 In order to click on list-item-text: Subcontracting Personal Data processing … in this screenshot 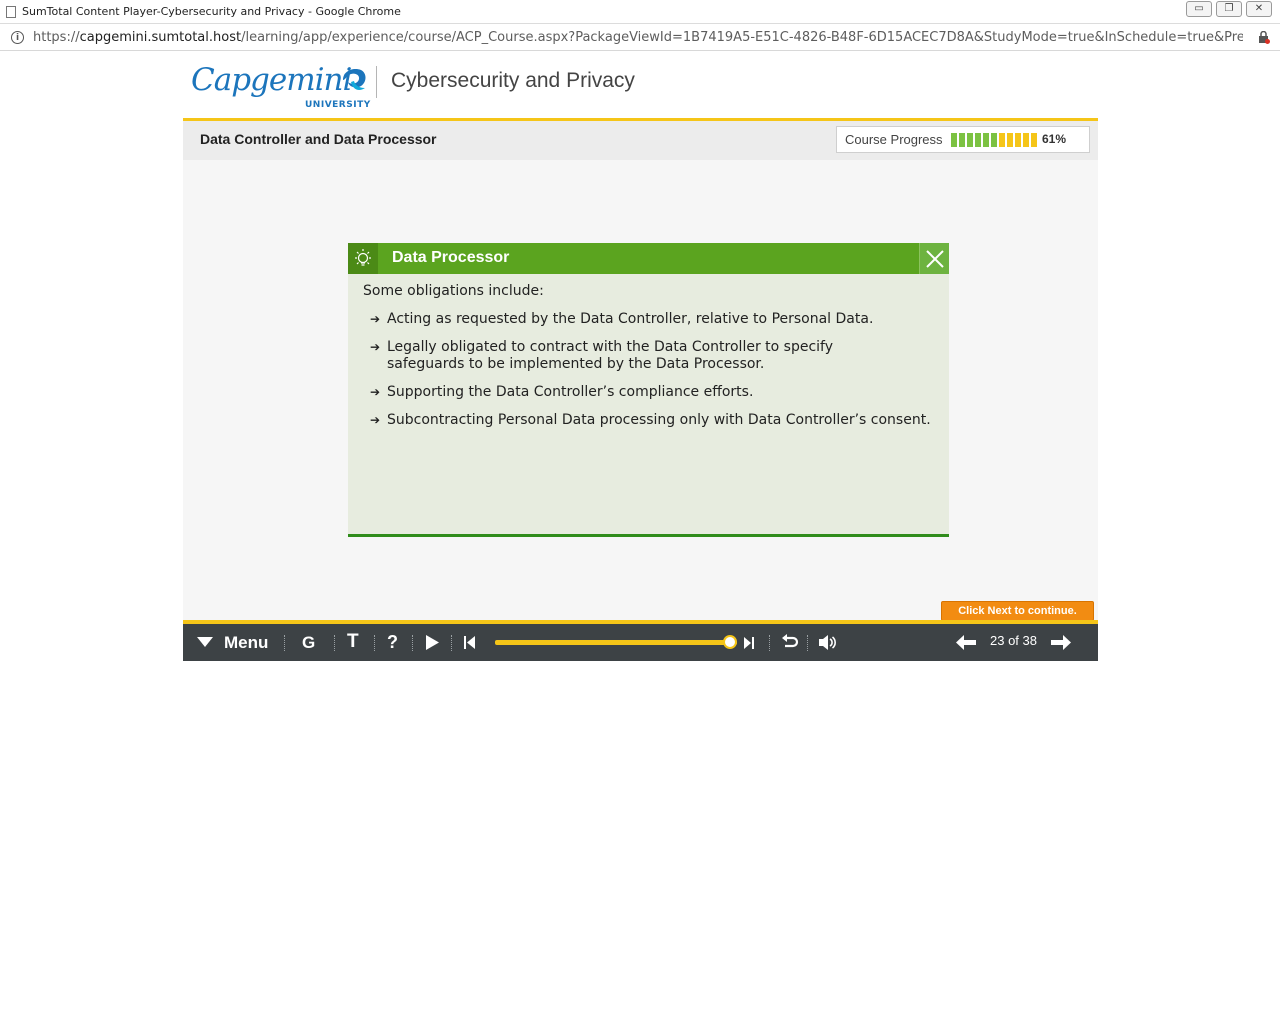, I will do `click(659, 420)`.